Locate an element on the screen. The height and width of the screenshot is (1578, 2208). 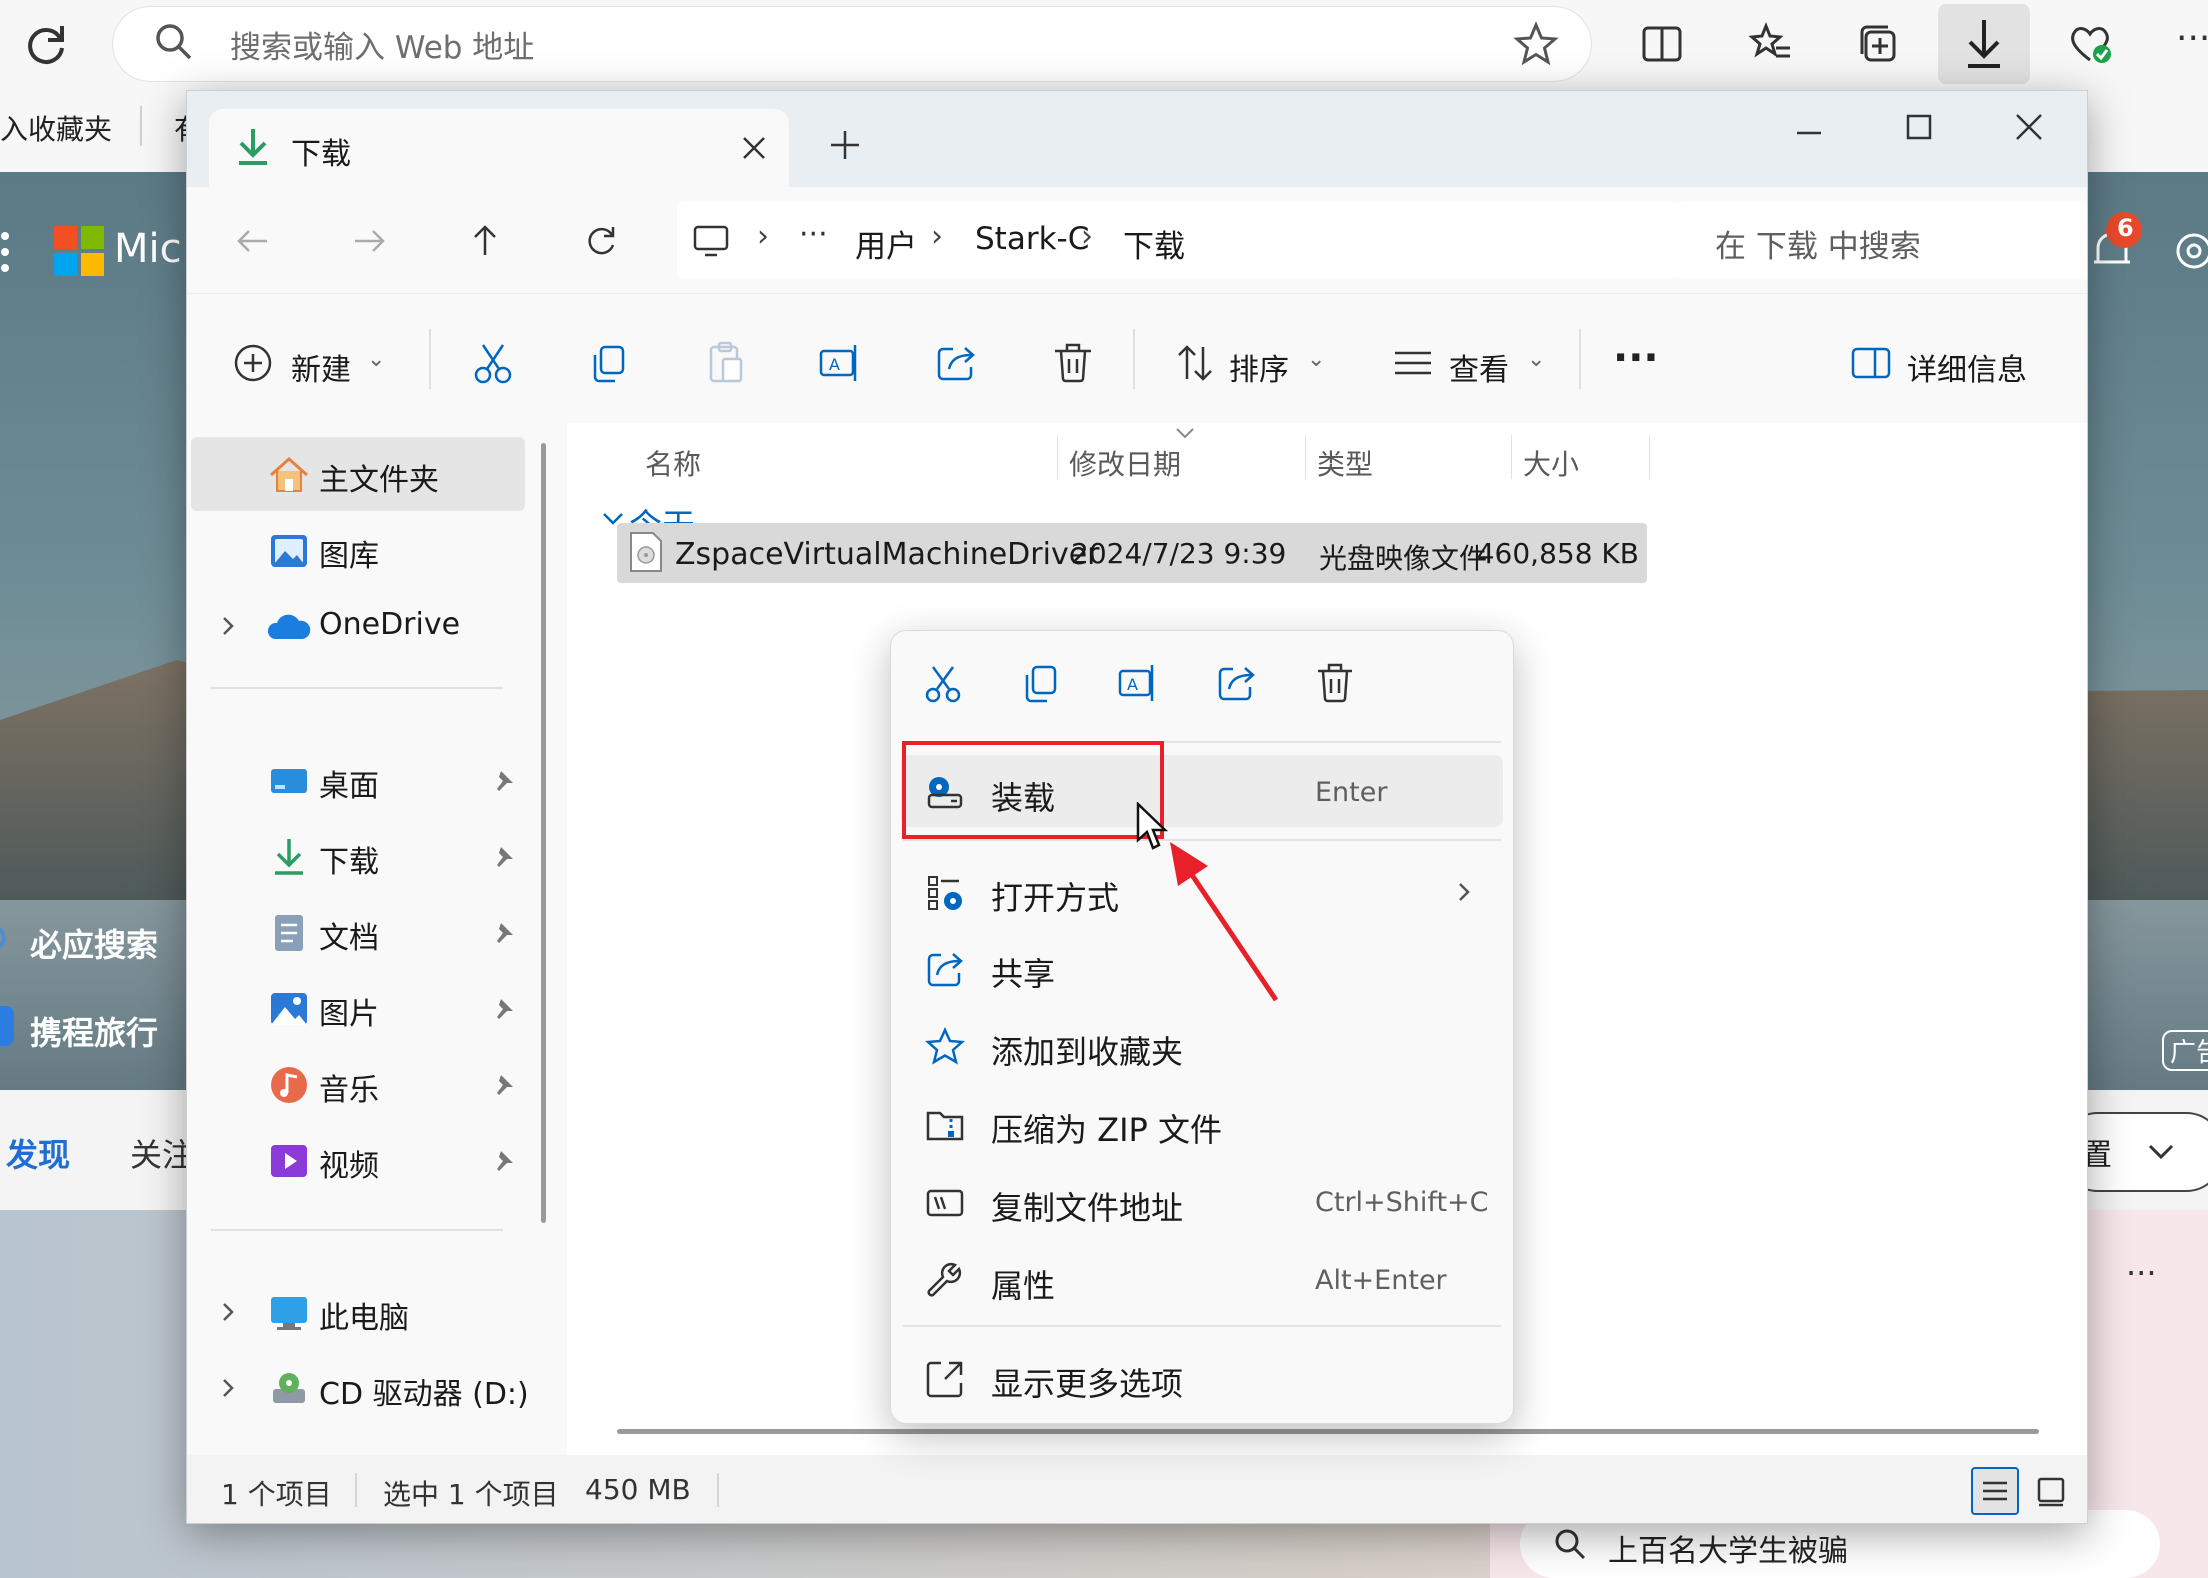
sidebar-item-desktop: 桌面 is located at coordinates (377, 780).